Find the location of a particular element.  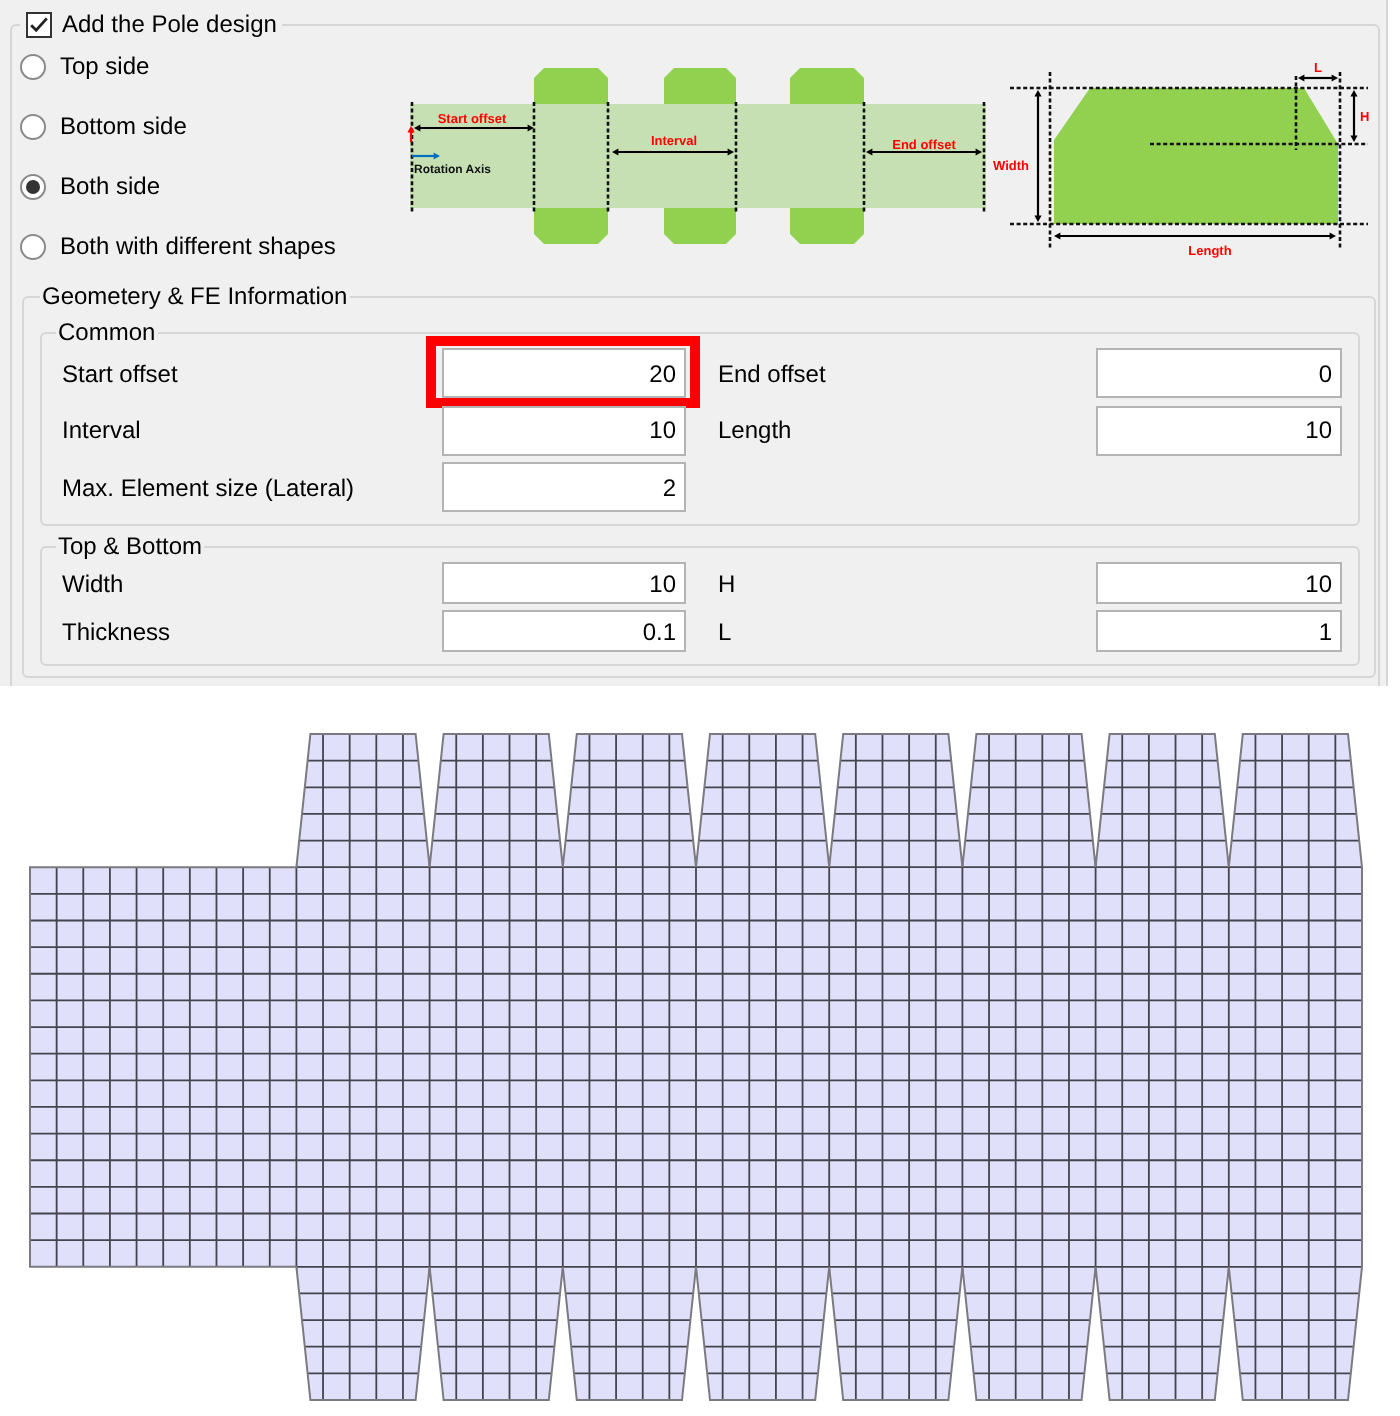

field-label: Start offset is located at coordinates (120, 373).